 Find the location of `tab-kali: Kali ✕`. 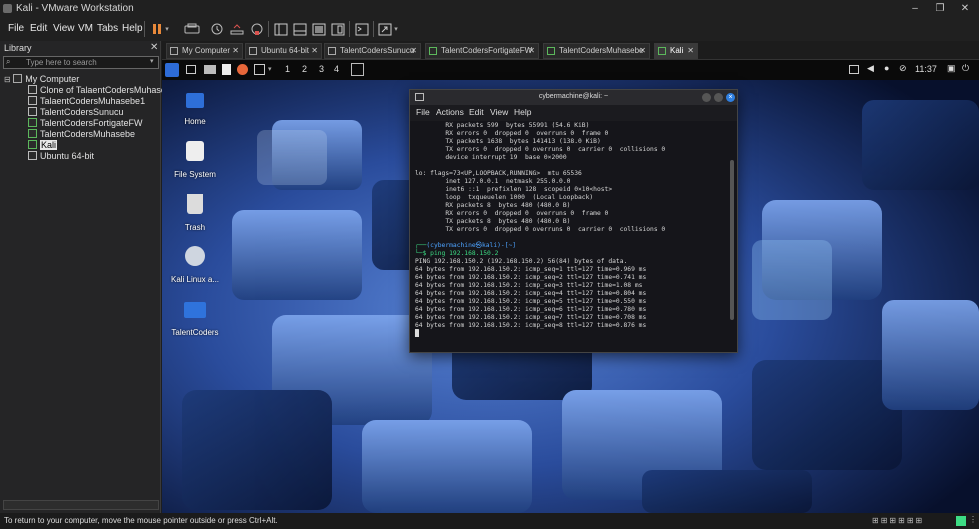

tab-kali: Kali ✕ is located at coordinates (676, 51).